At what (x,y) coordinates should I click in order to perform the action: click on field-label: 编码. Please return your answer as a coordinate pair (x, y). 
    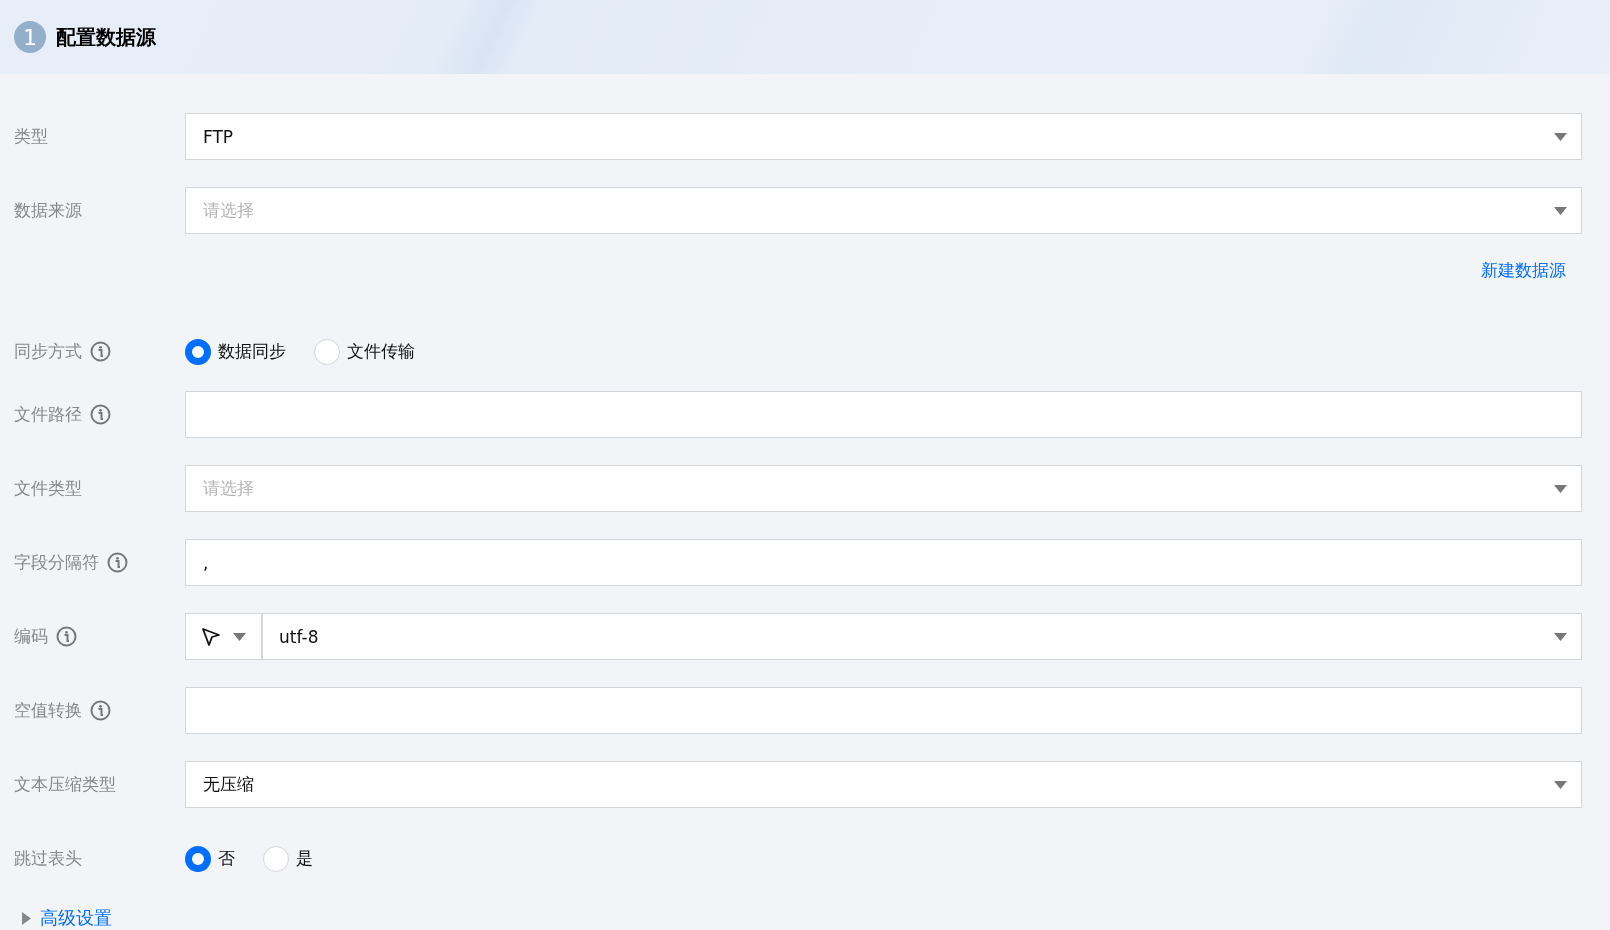
    Looking at the image, I should click on (31, 636).